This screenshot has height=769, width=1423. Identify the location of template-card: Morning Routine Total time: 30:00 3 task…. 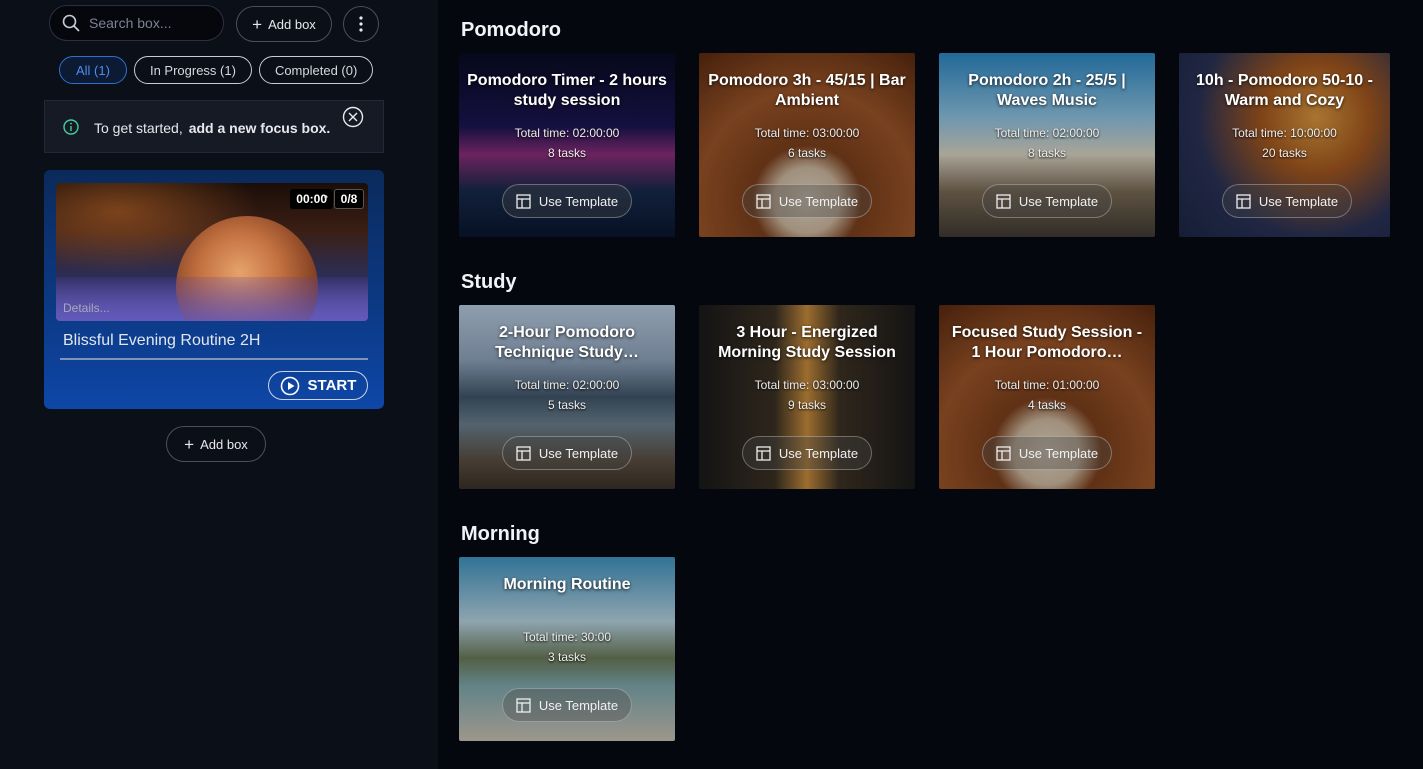
(567, 649).